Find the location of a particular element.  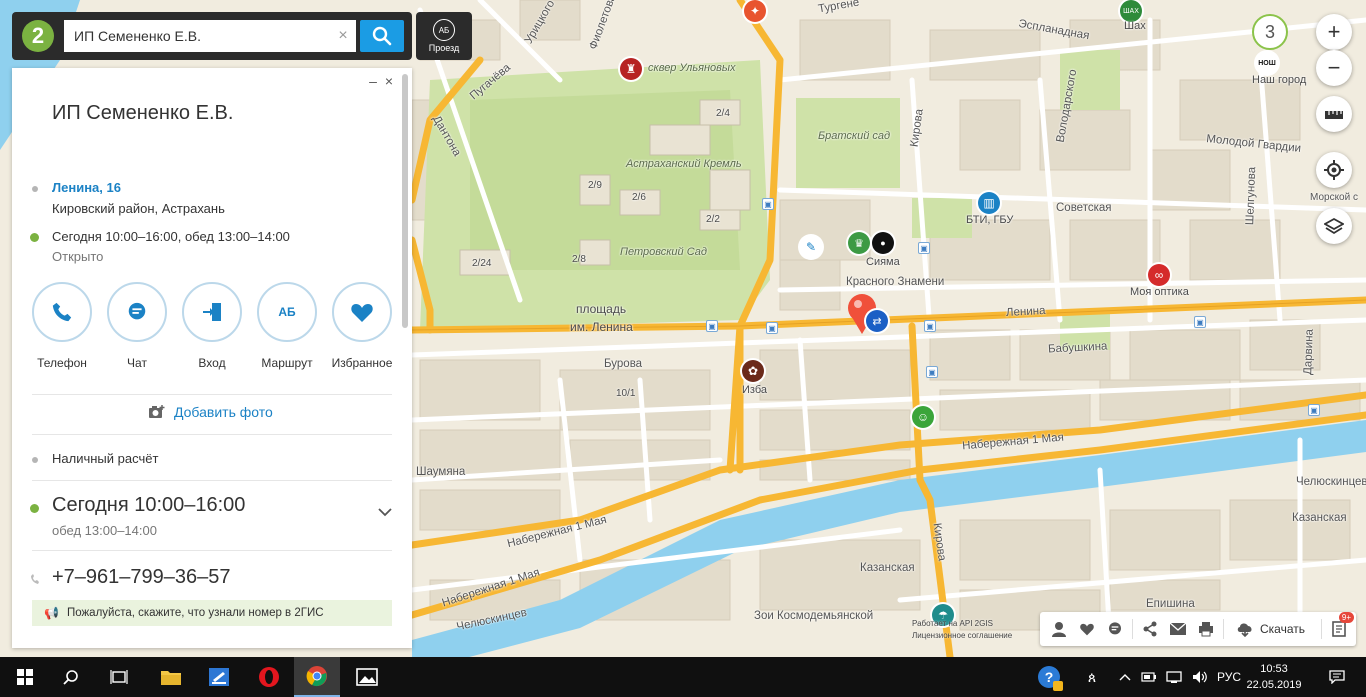

label-street-kazanskaya-1: Казанская is located at coordinates (887, 568).